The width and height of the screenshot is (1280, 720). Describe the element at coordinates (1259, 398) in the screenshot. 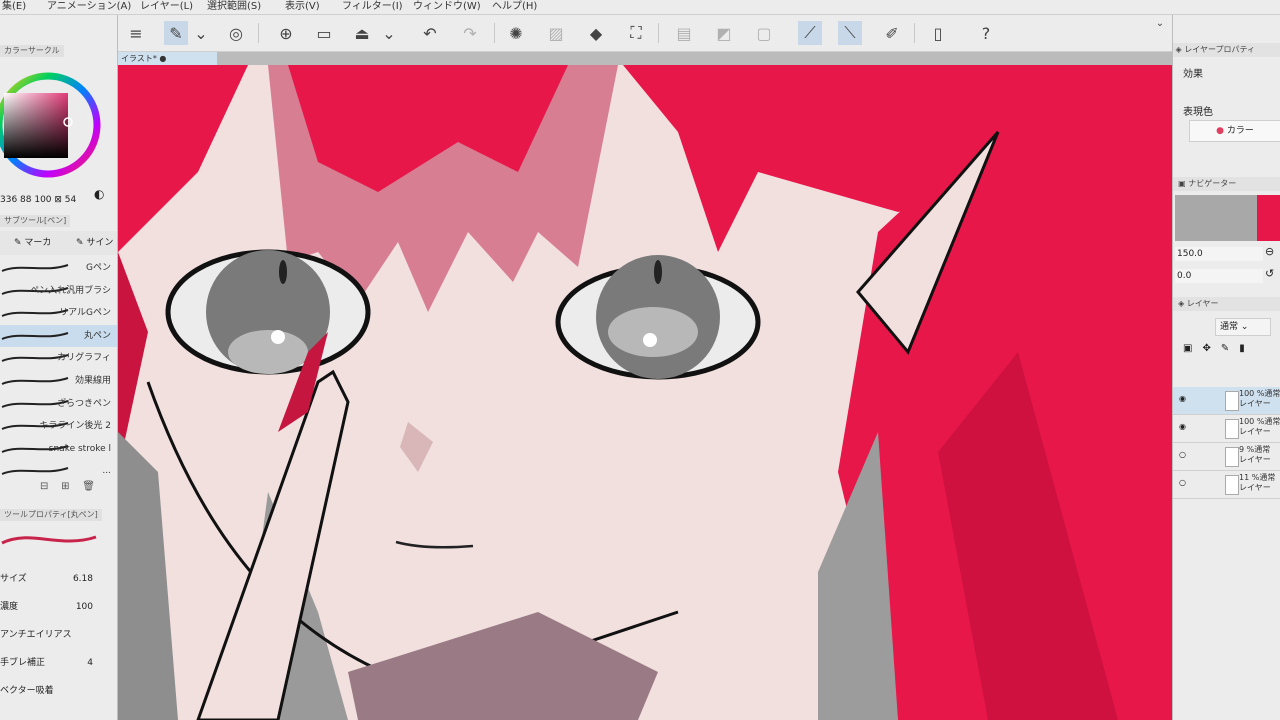

I see `layer-info: 100 %通常 レイヤー` at that location.